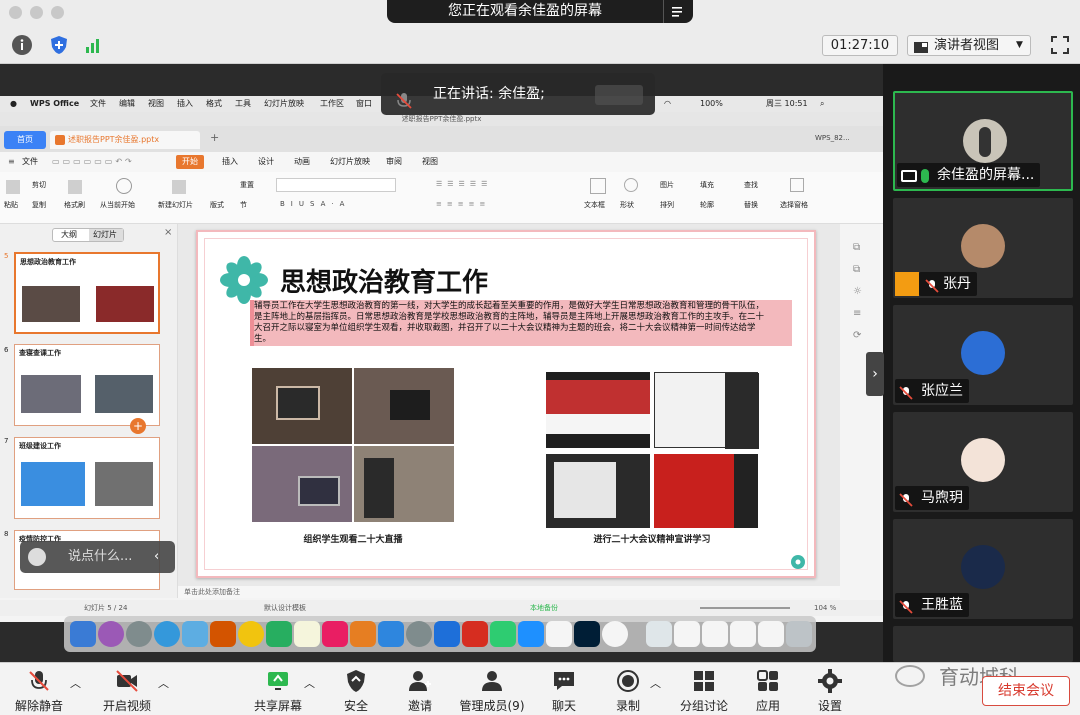 The width and height of the screenshot is (1080, 715). I want to click on security-shield-icon, so click(59, 45).